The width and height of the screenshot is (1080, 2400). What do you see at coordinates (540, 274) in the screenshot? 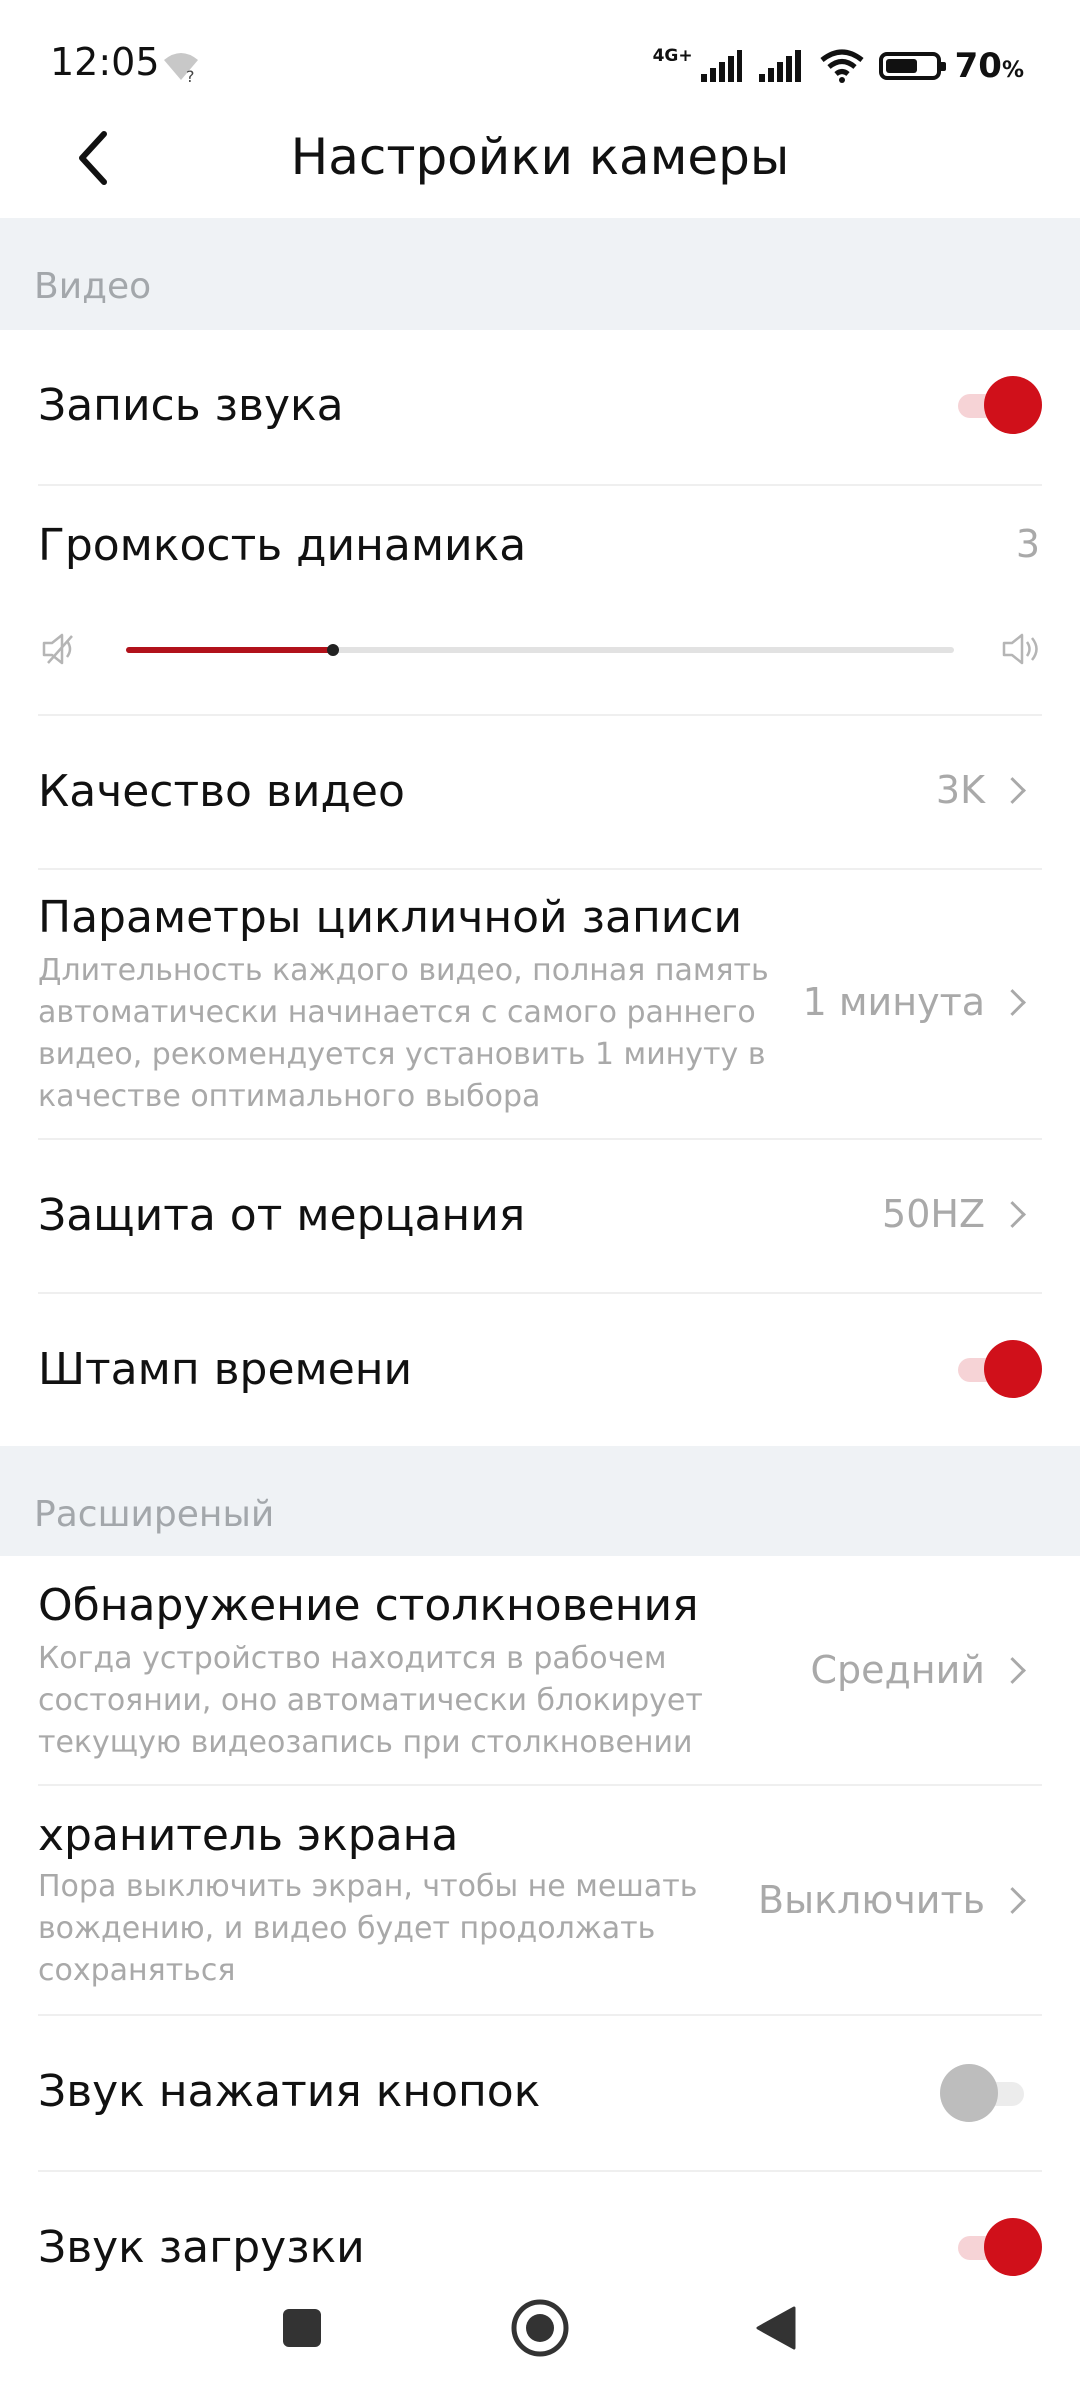
I see `section-header-video: Видео` at bounding box center [540, 274].